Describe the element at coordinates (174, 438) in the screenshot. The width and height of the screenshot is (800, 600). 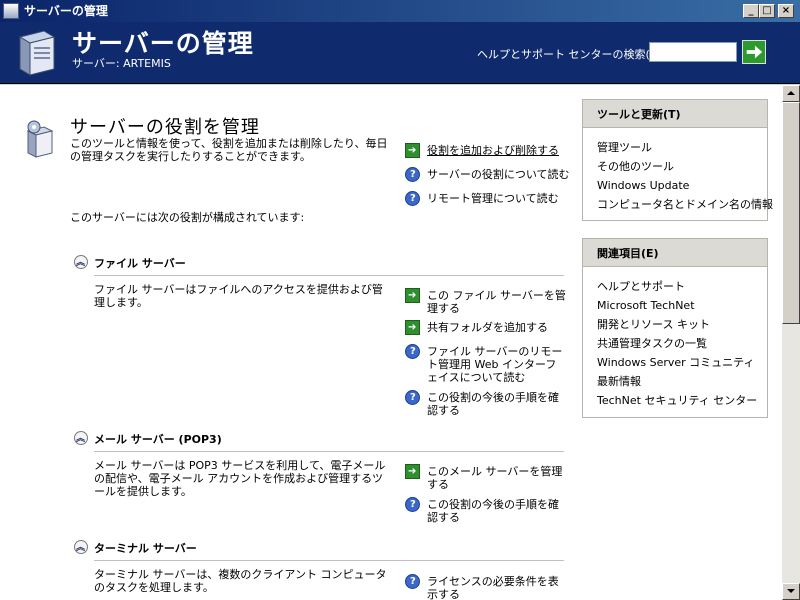
I see `section-mail-server: メール サーバー (POP3)` at that location.